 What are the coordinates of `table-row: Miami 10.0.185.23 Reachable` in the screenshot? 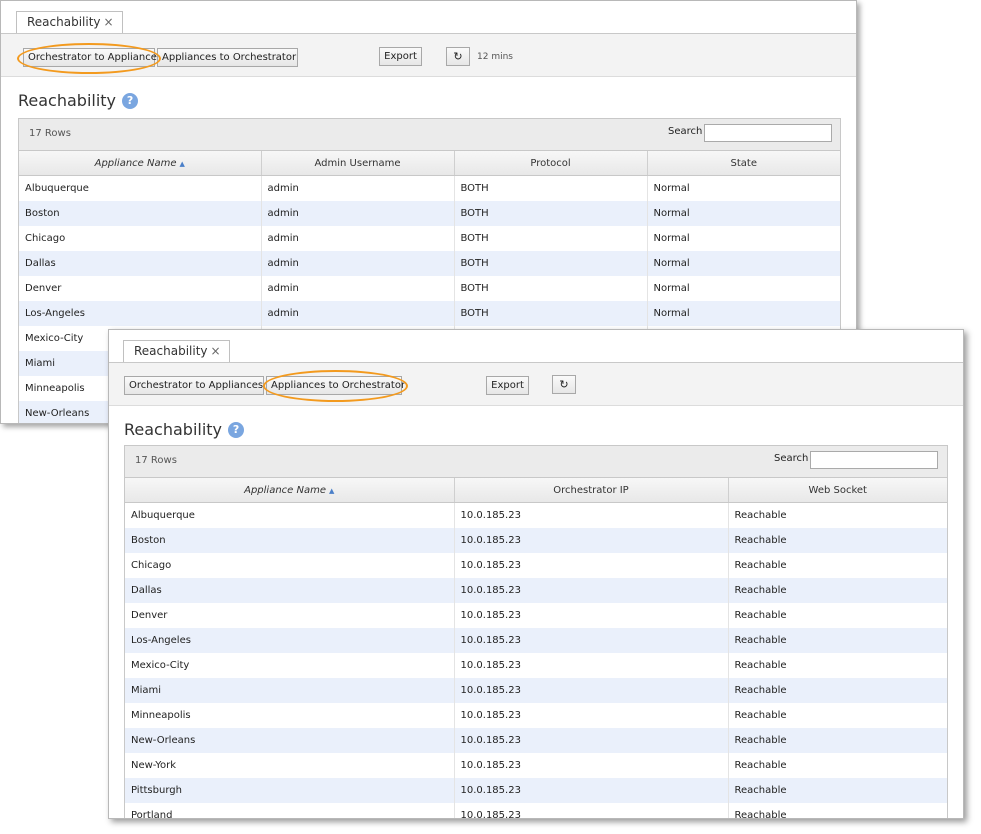 It's located at (536, 690).